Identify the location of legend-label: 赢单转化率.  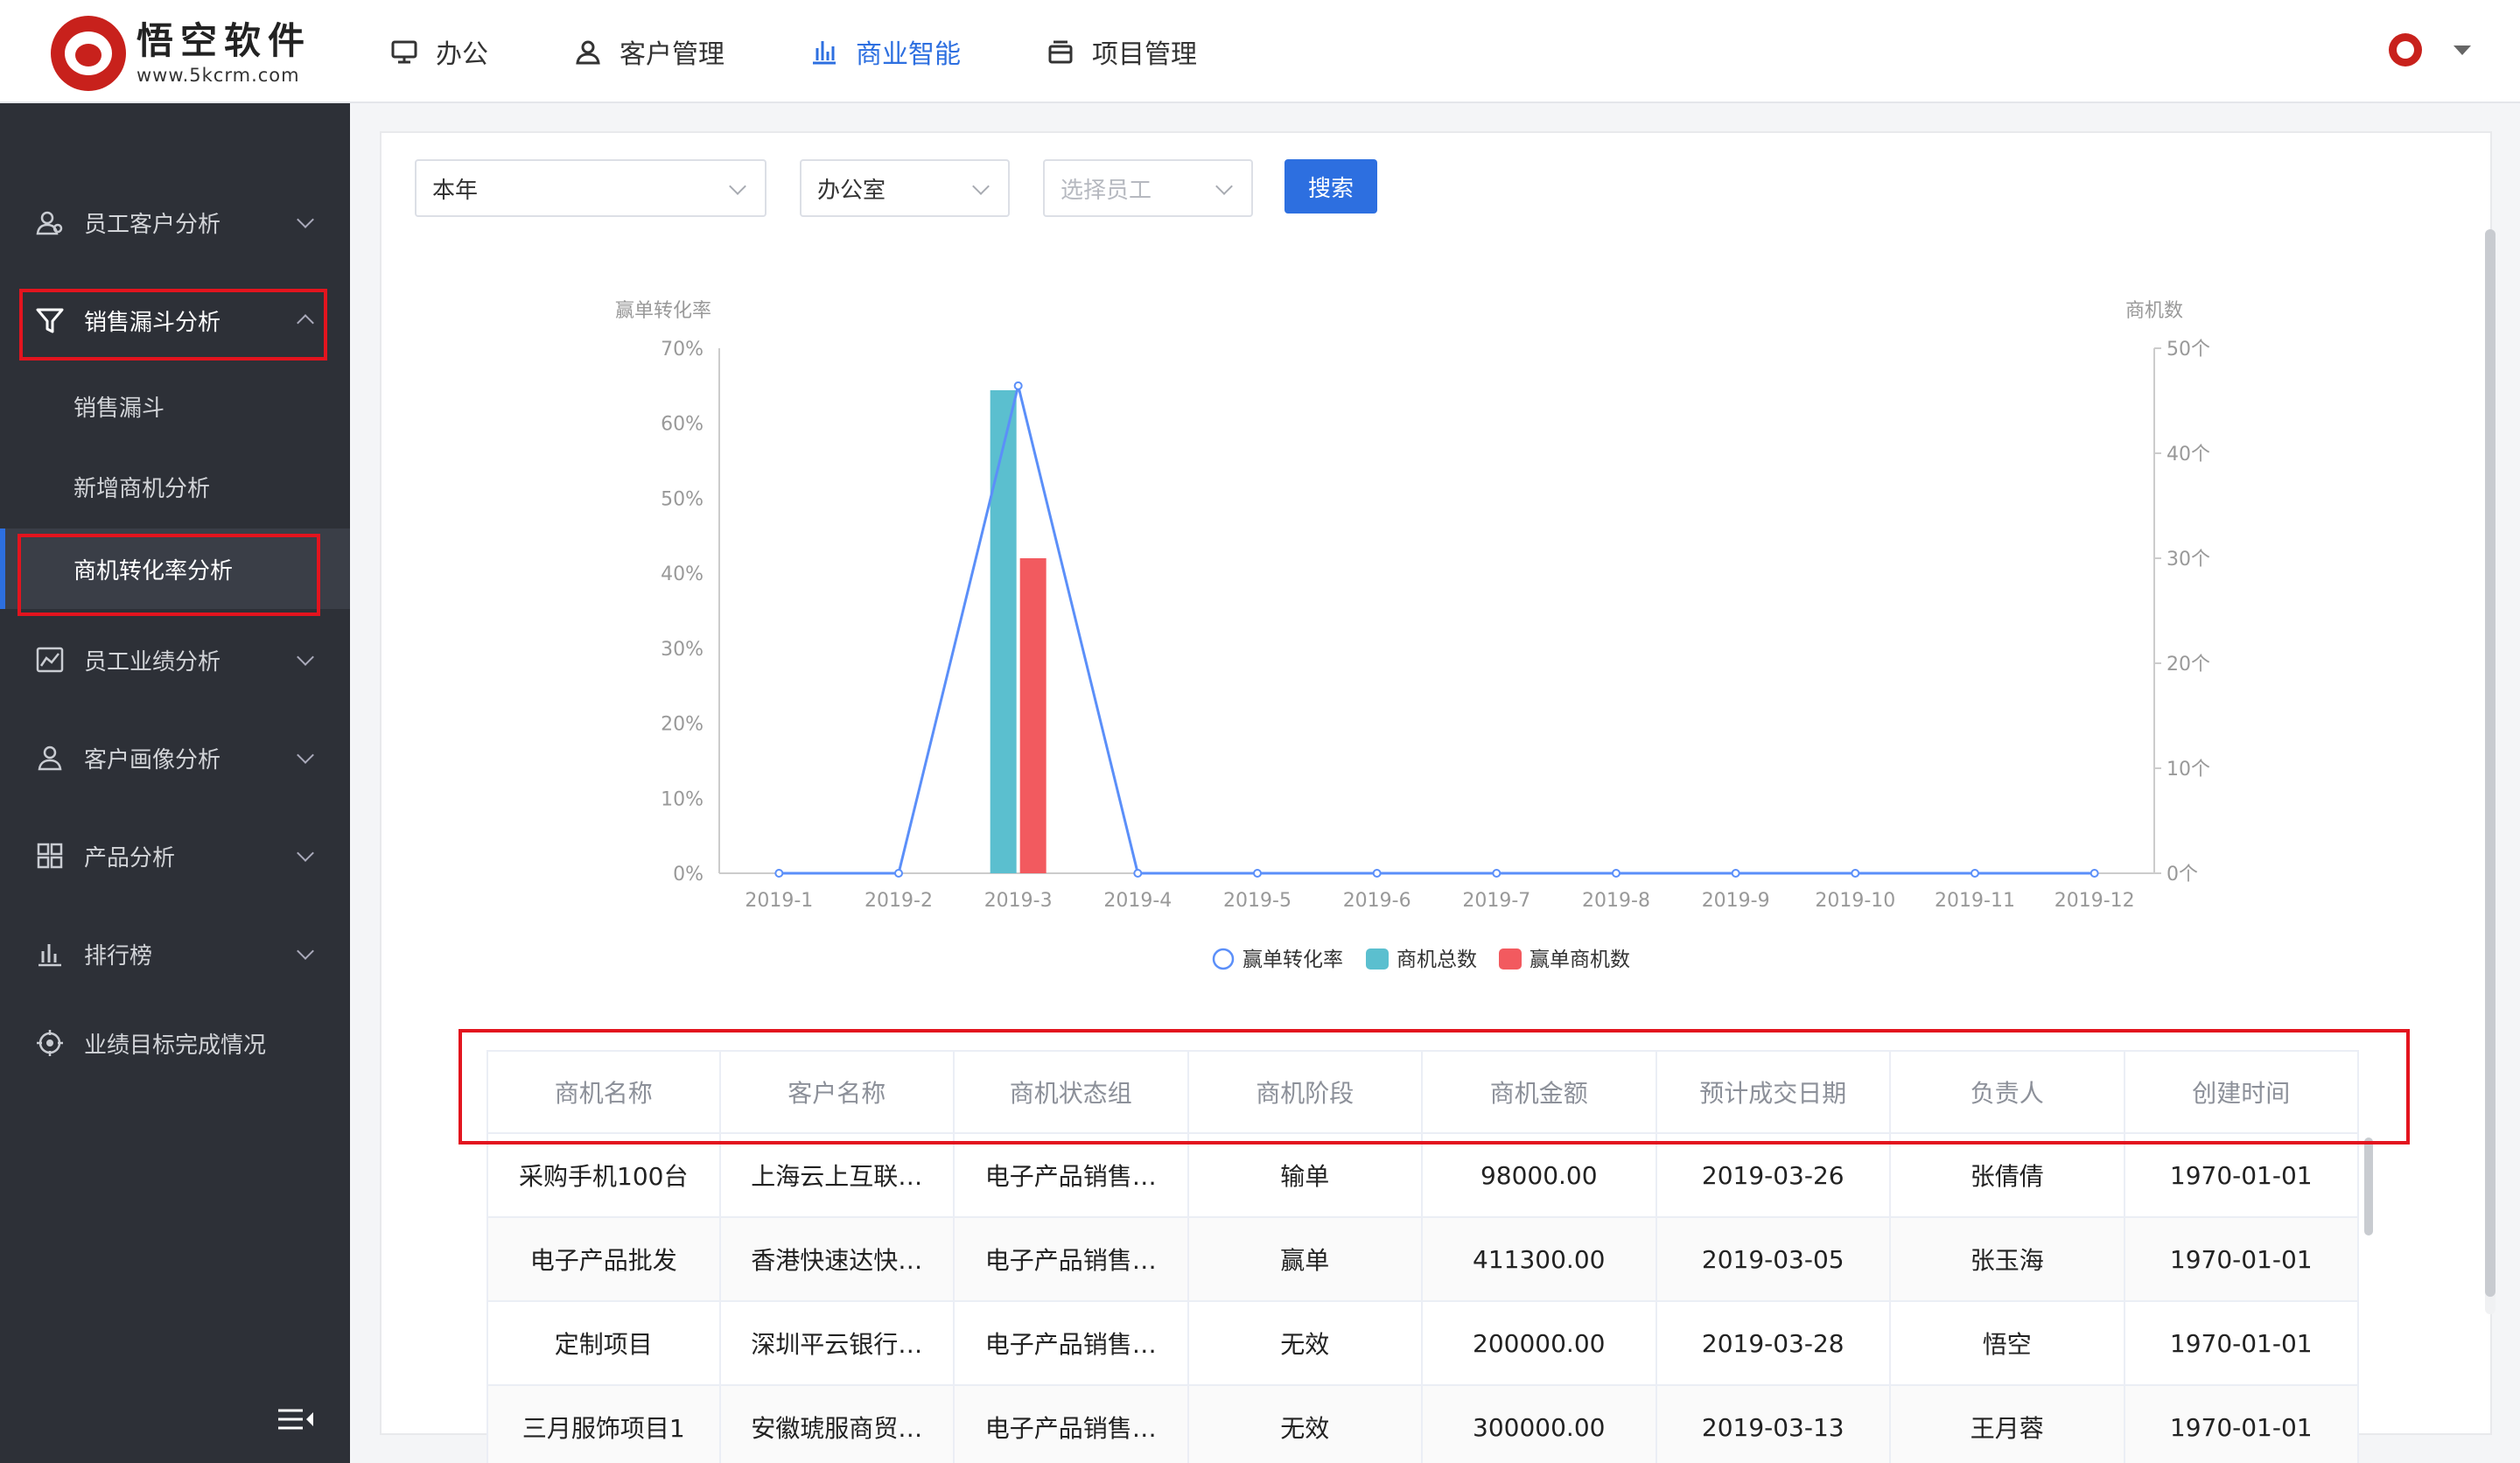
(1292, 959).